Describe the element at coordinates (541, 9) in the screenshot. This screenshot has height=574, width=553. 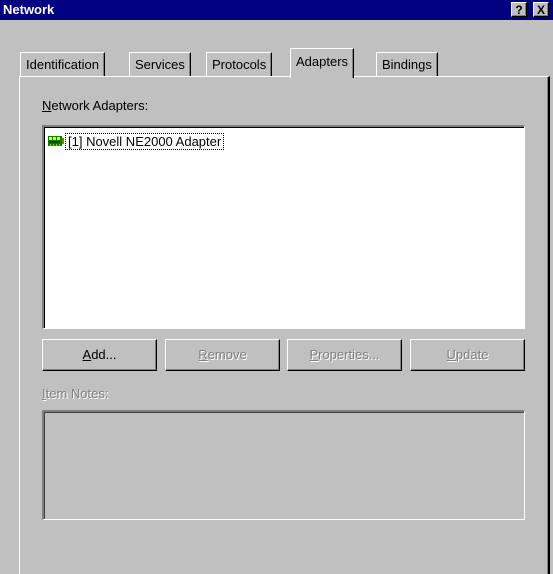
I see `close-button: X` at that location.